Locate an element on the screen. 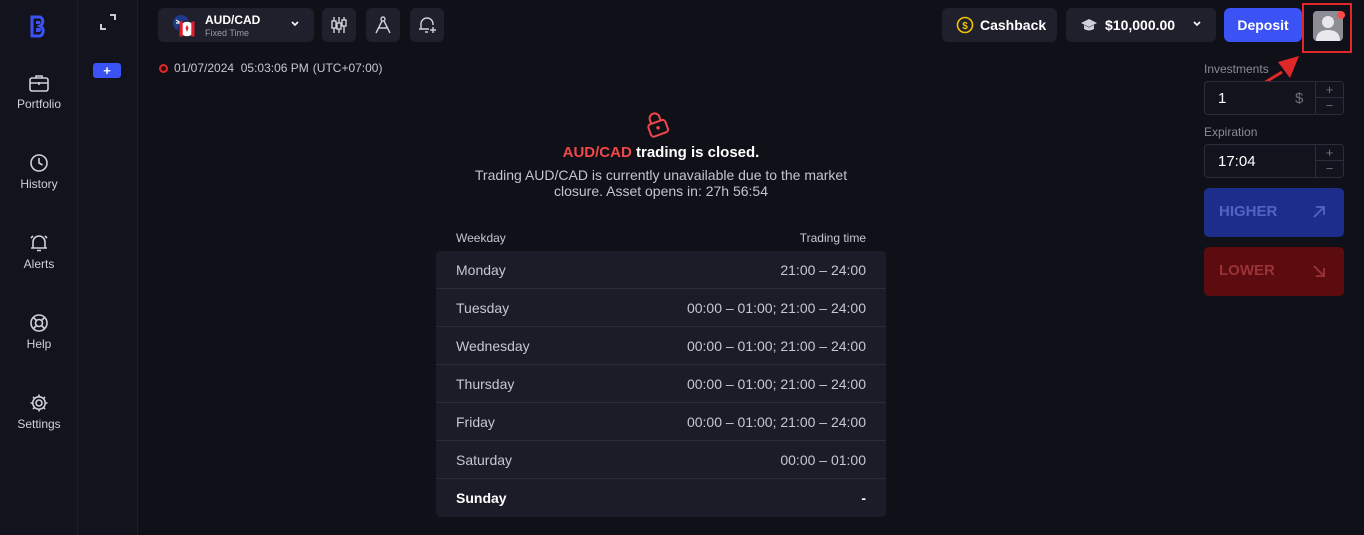  candlestick-icon is located at coordinates (339, 25).